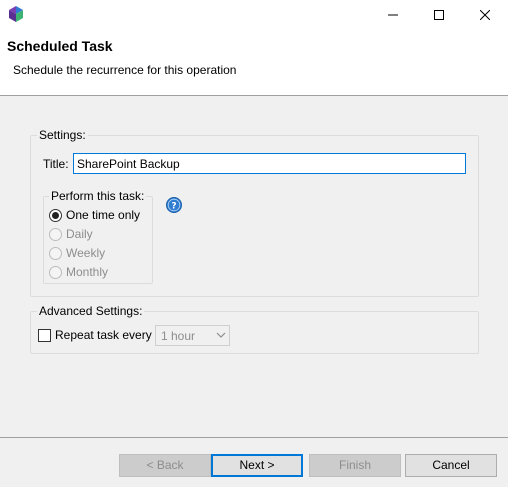  I want to click on settings-legend: Settings:, so click(62, 135).